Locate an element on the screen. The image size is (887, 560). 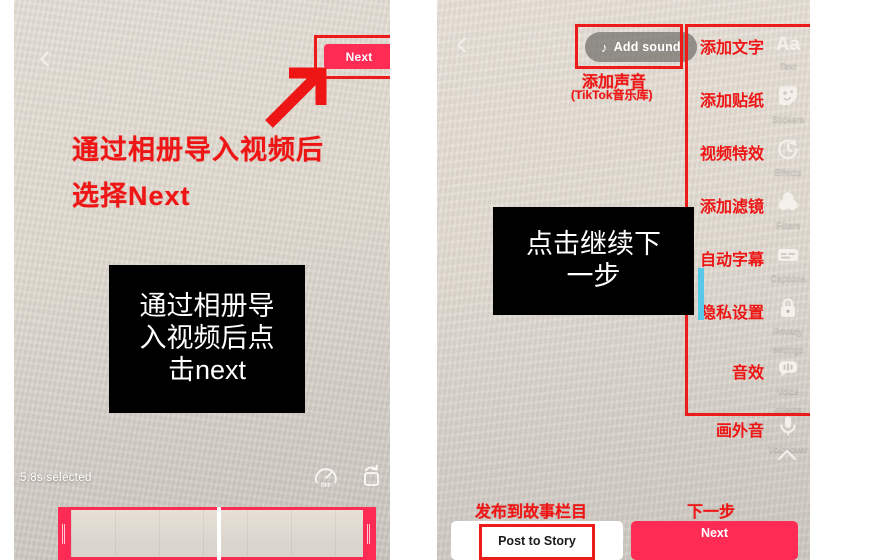
sidebar-item-label-cn: 隐私设置 is located at coordinates (731, 313).